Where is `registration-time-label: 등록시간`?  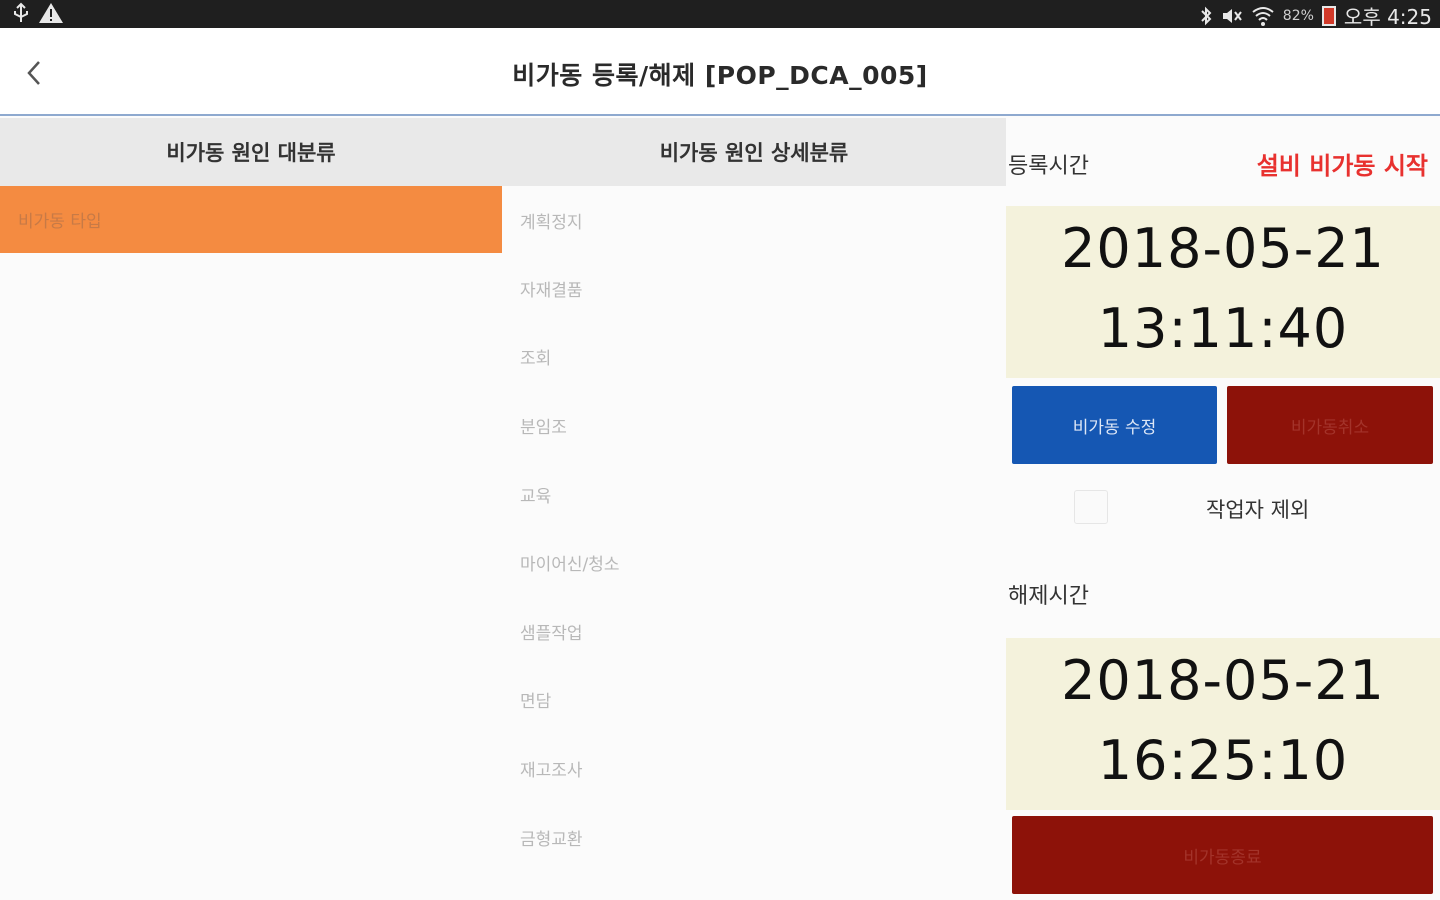 registration-time-label: 등록시간 is located at coordinates (1048, 166).